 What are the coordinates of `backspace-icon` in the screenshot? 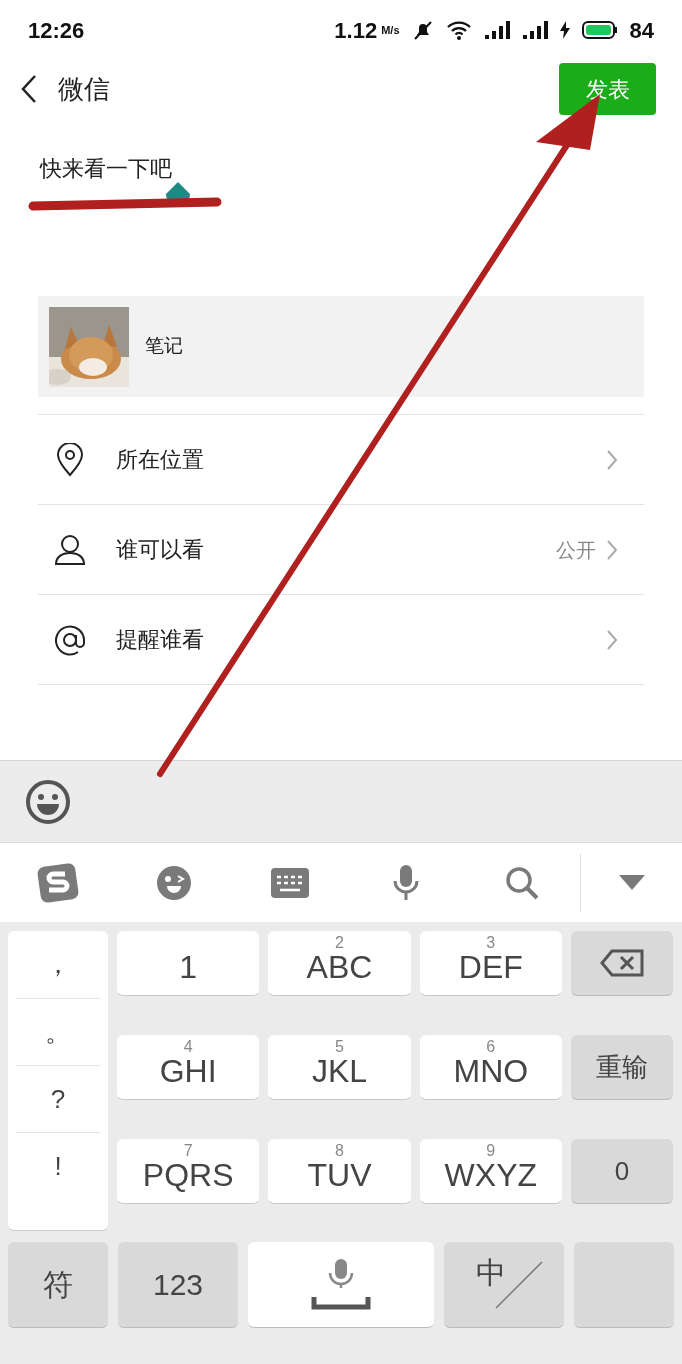 It's located at (622, 963).